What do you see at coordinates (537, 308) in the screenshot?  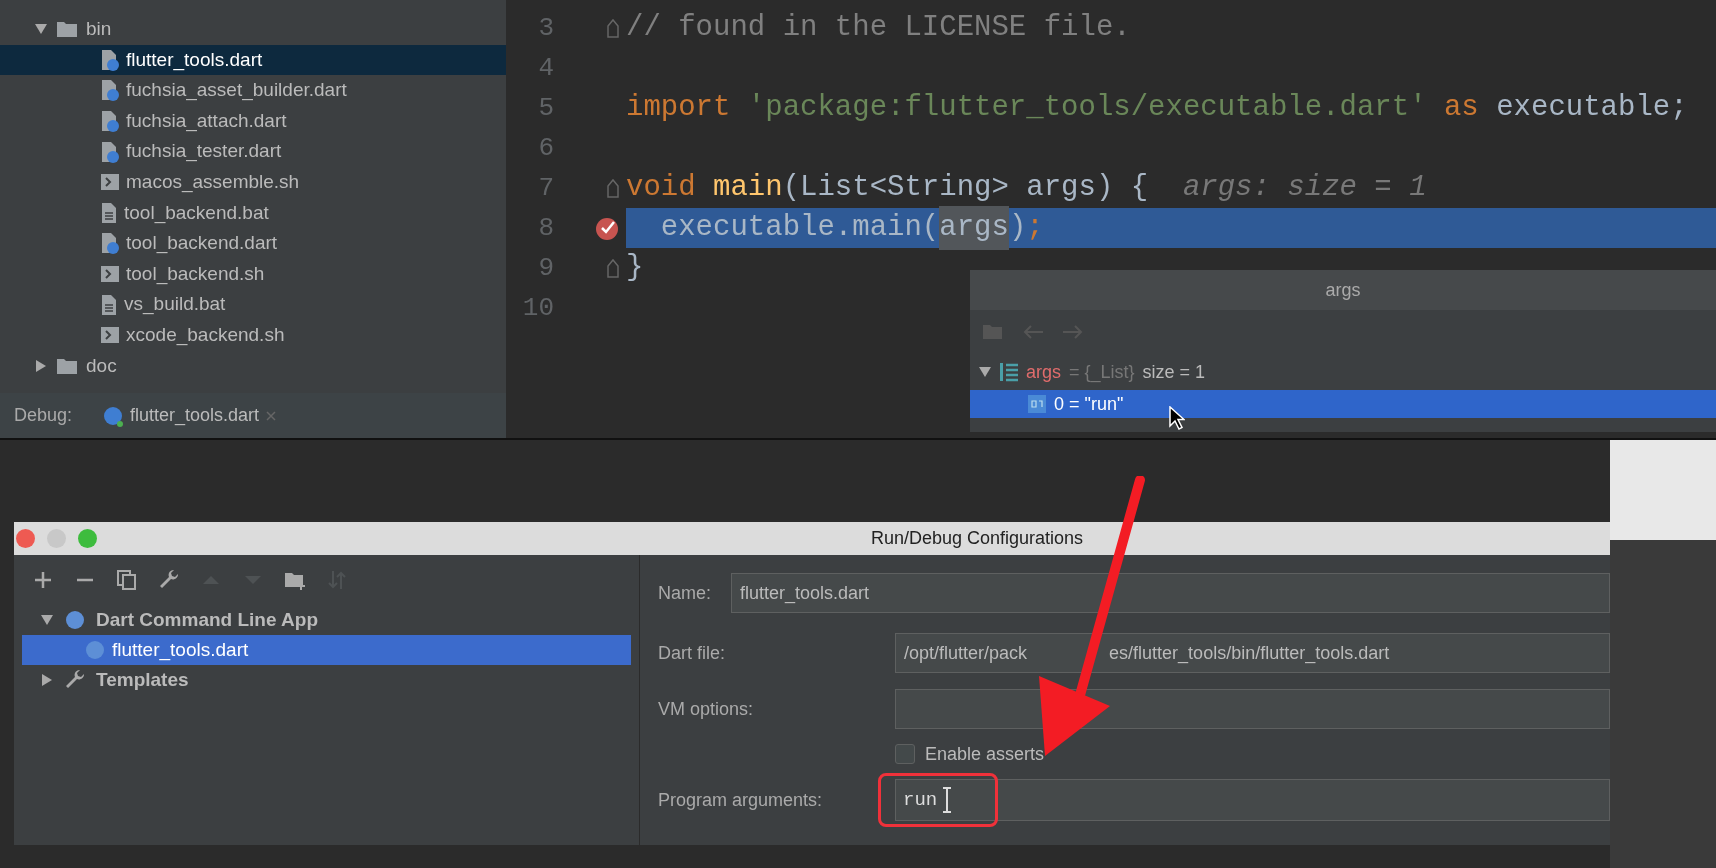 I see `line-number: 10` at bounding box center [537, 308].